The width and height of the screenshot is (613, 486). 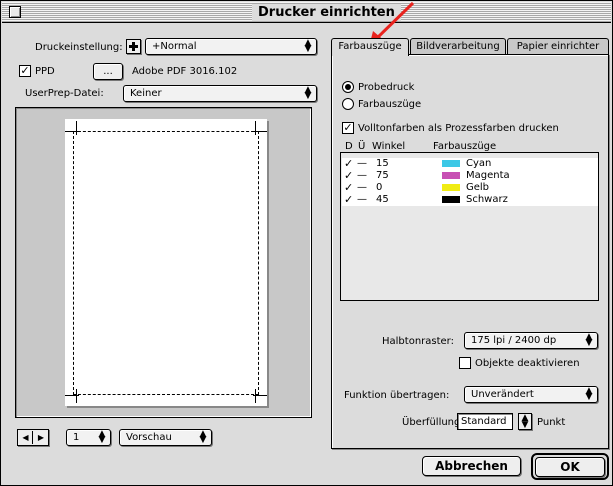 What do you see at coordinates (570, 467) in the screenshot?
I see `ok-button: OK` at bounding box center [570, 467].